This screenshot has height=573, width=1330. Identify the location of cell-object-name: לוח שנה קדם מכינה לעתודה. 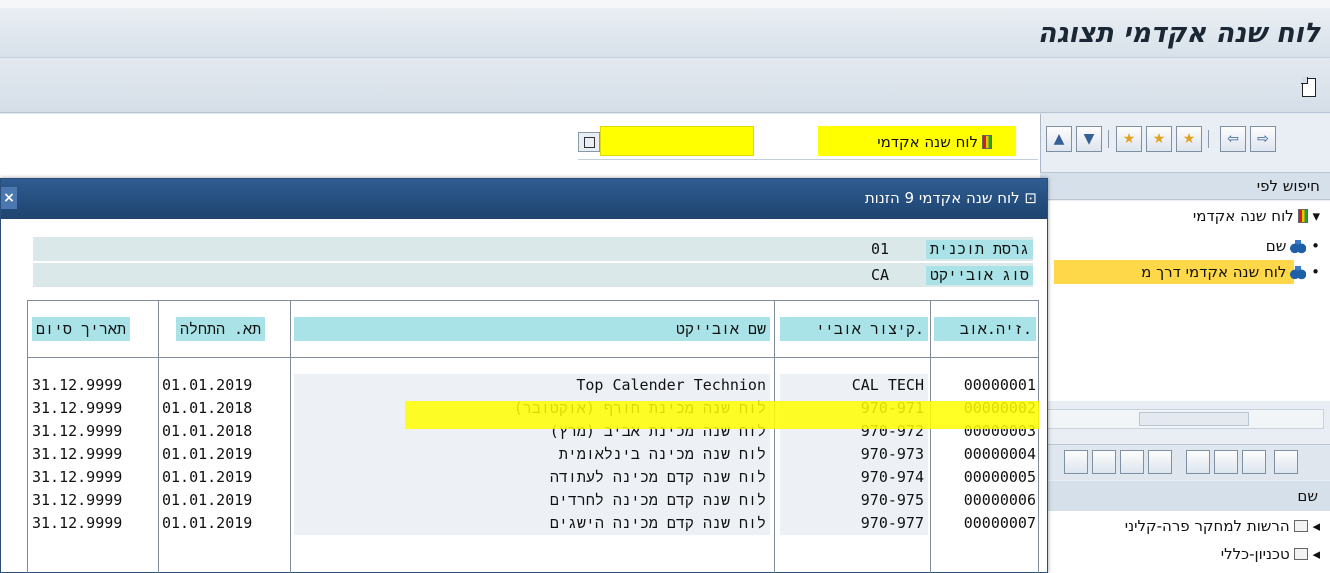
(532, 477).